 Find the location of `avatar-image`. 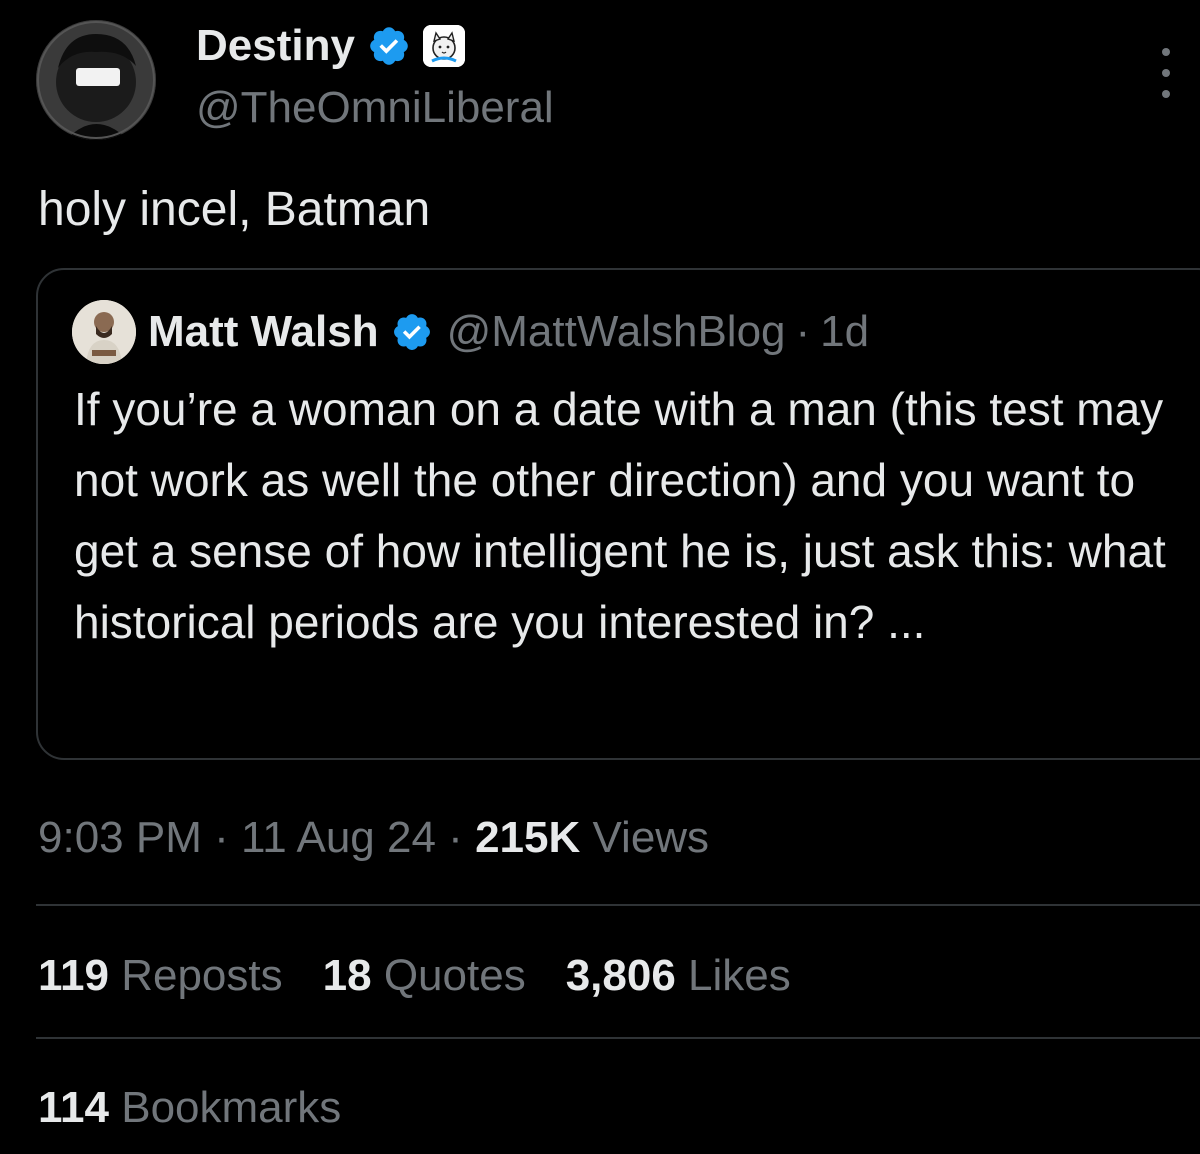

avatar-image is located at coordinates (96, 80).